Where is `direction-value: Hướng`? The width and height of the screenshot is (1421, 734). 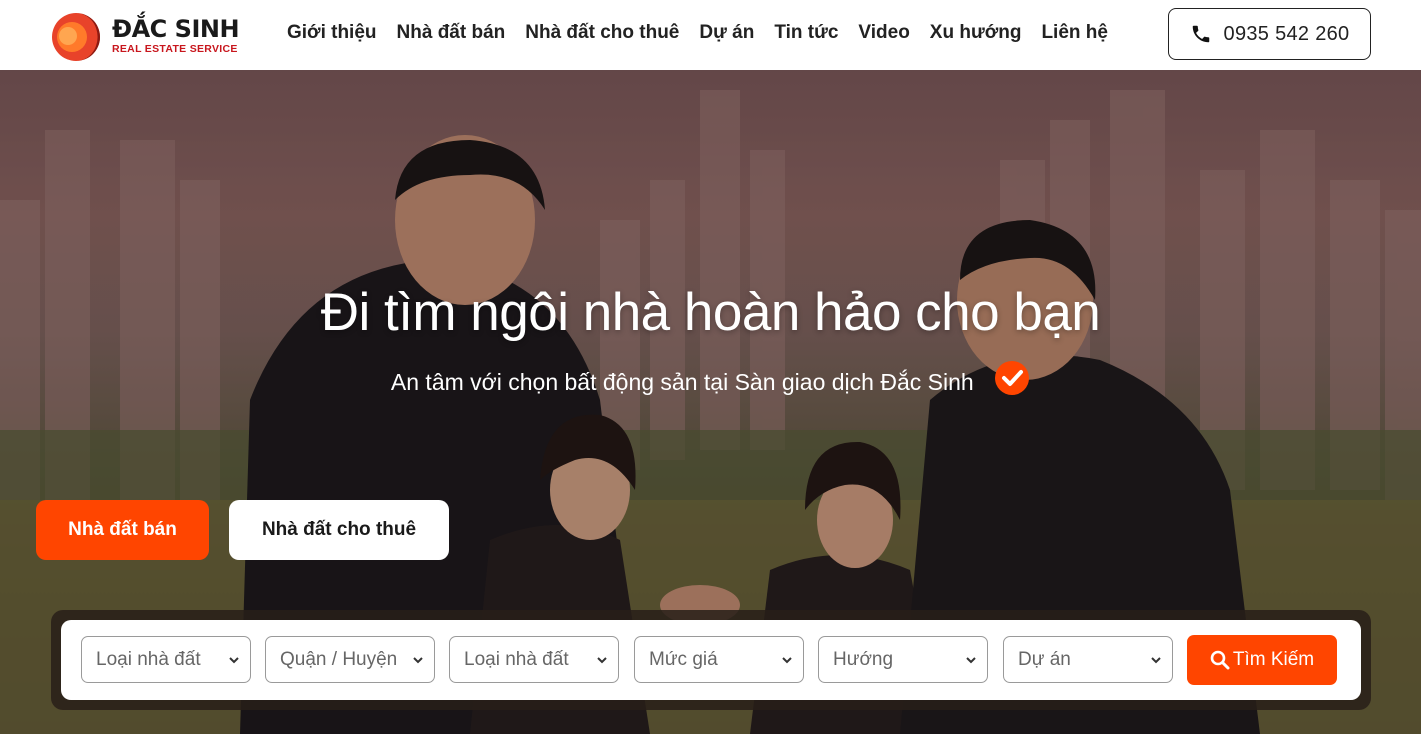
direction-value: Hướng is located at coordinates (863, 659).